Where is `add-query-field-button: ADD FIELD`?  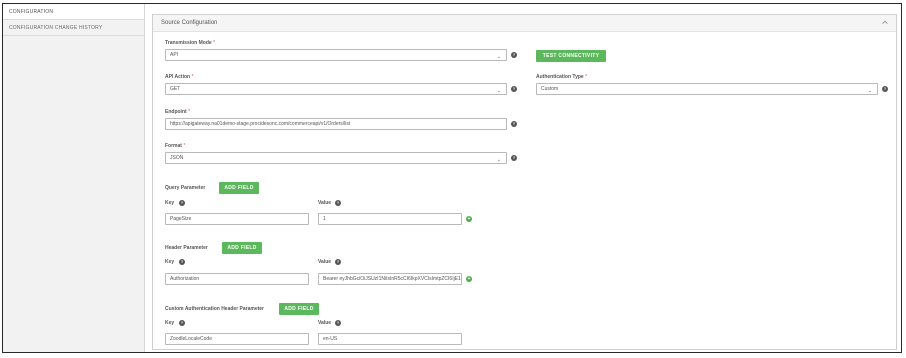 add-query-field-button: ADD FIELD is located at coordinates (239, 188).